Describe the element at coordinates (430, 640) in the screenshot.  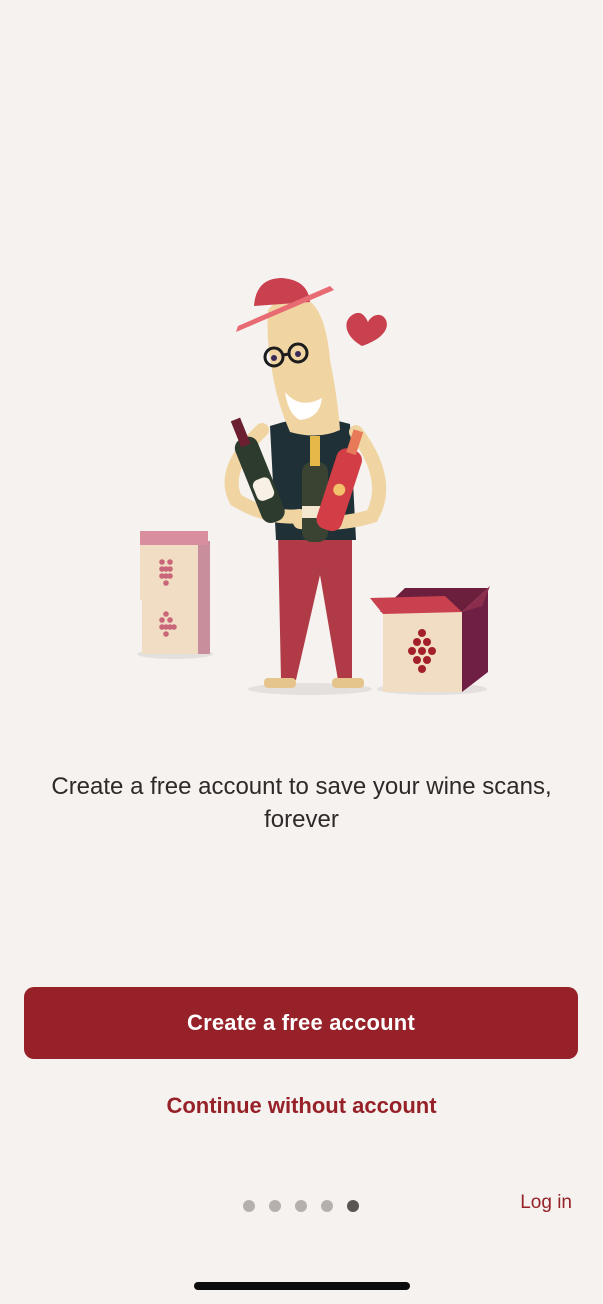
I see `open-wine-box-illustration` at that location.